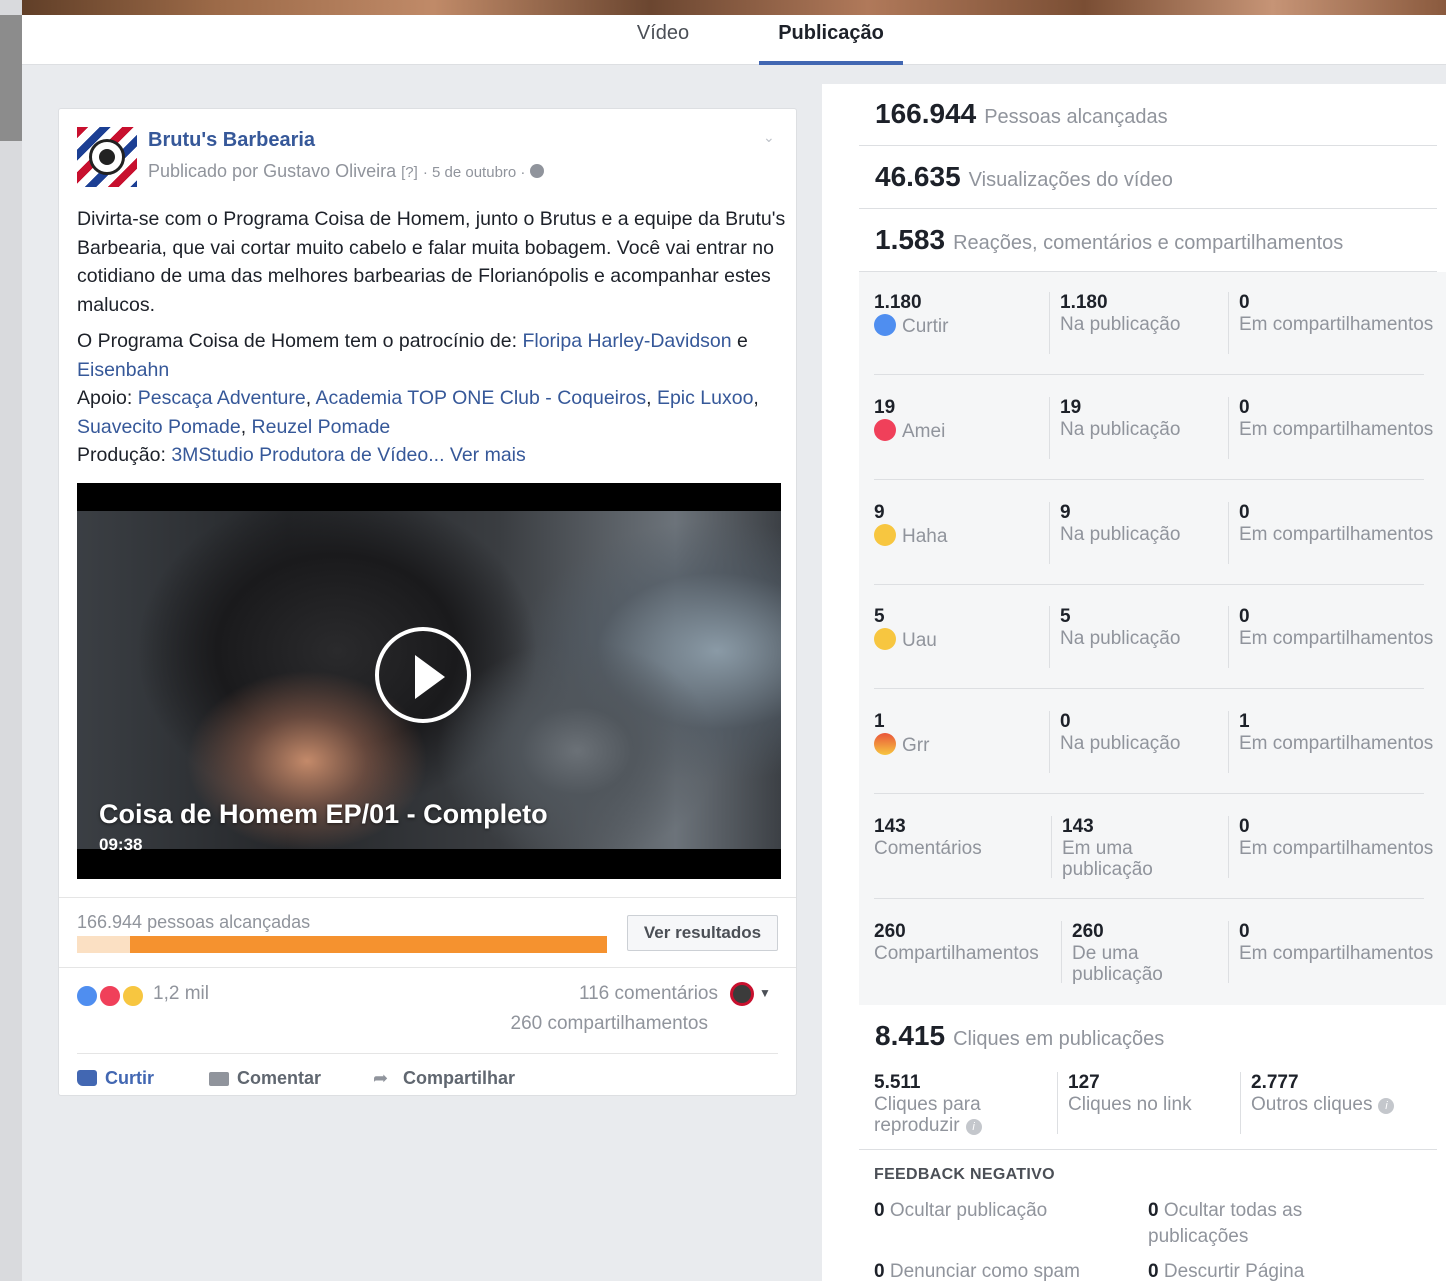 The height and width of the screenshot is (1281, 1446). Describe the element at coordinates (1084, 302) in the screenshot. I see `stat-value: 1.180` at that location.